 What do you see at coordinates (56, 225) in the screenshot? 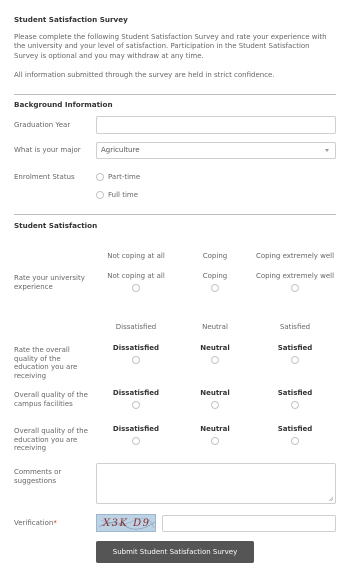
I see `satisfaction-heading: Student Satisfaction` at bounding box center [56, 225].